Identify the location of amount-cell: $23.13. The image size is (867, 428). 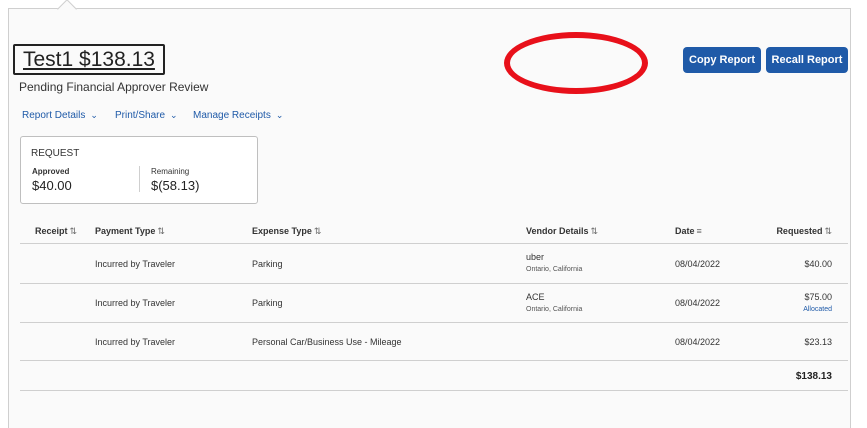
(818, 342).